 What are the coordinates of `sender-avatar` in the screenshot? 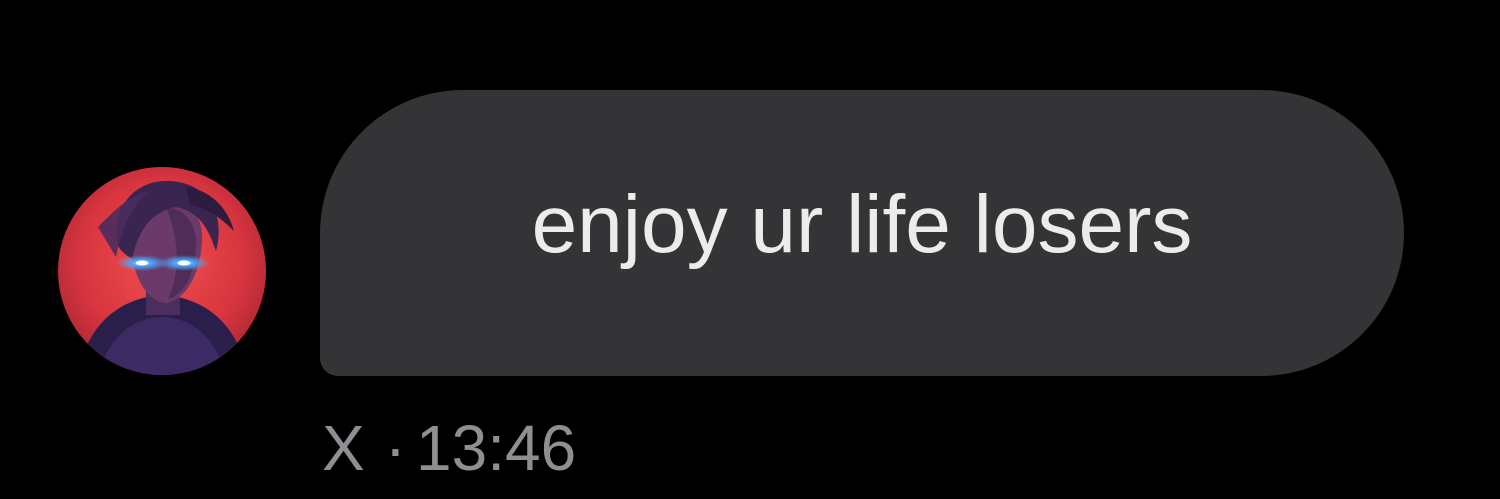 It's located at (162, 271).